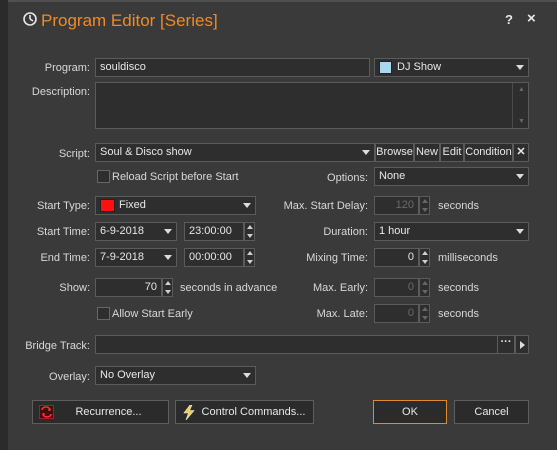  I want to click on end-time-spinner, so click(249, 257).